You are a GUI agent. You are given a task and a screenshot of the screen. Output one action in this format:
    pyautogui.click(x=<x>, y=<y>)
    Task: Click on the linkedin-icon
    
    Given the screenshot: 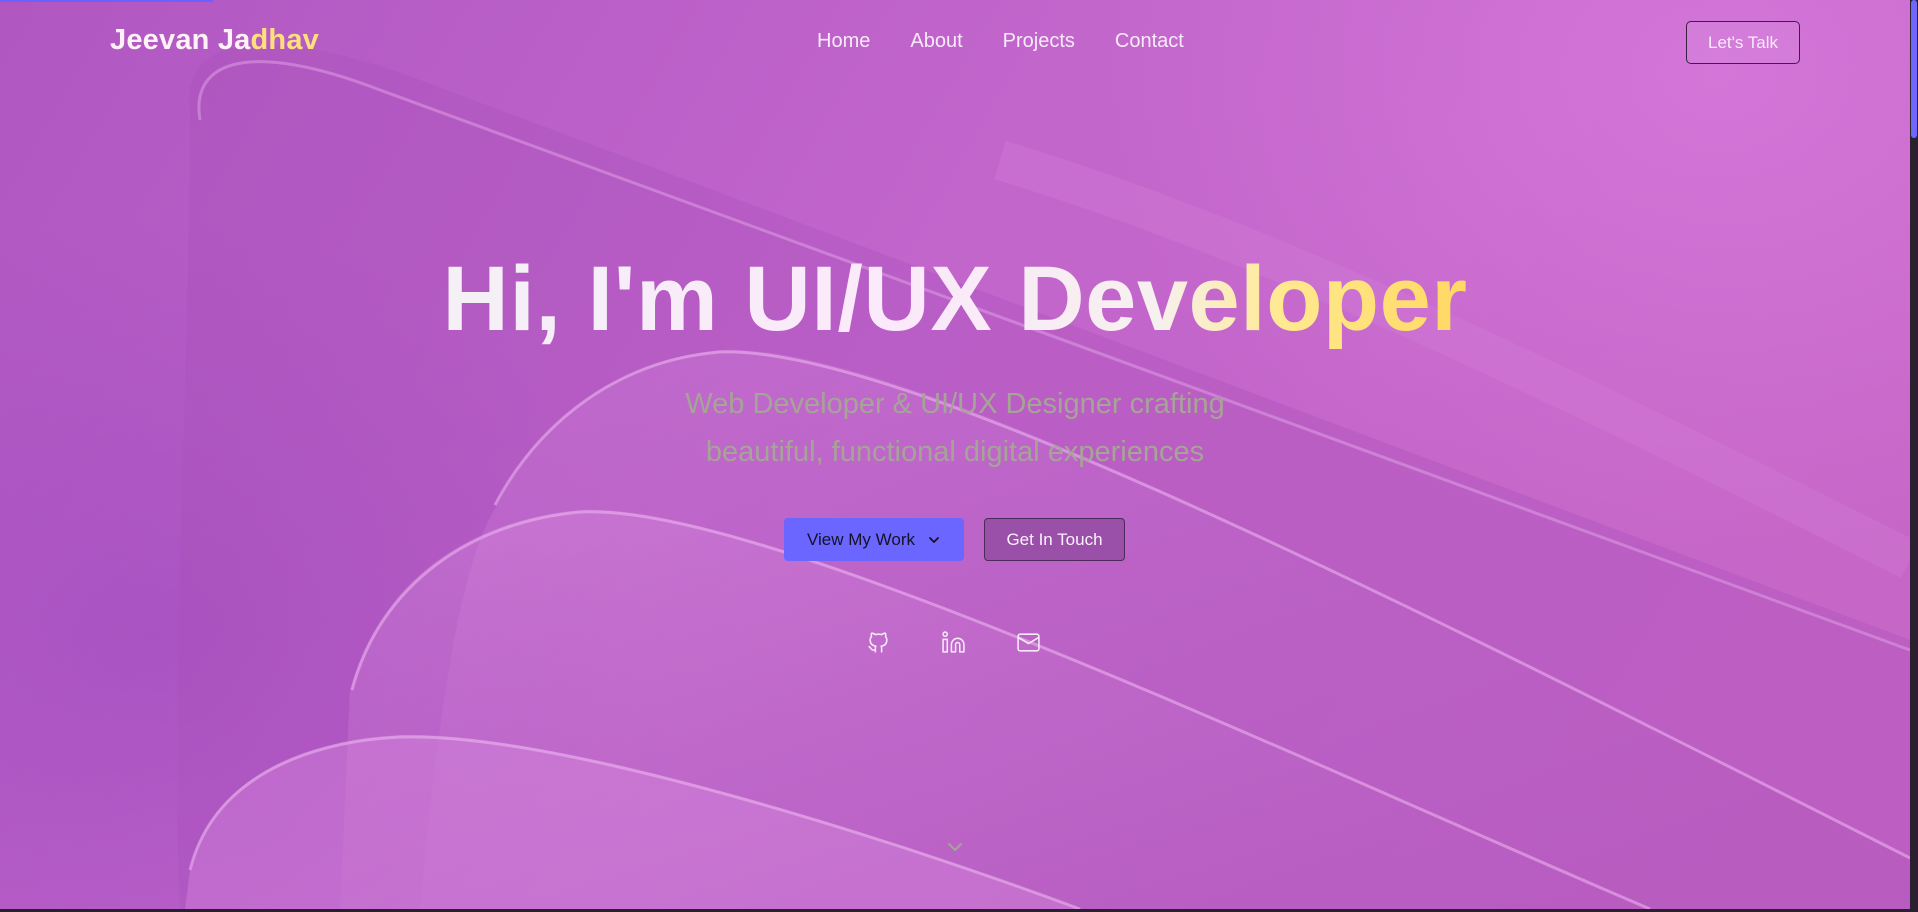 What is the action you would take?
    pyautogui.click(x=953, y=642)
    